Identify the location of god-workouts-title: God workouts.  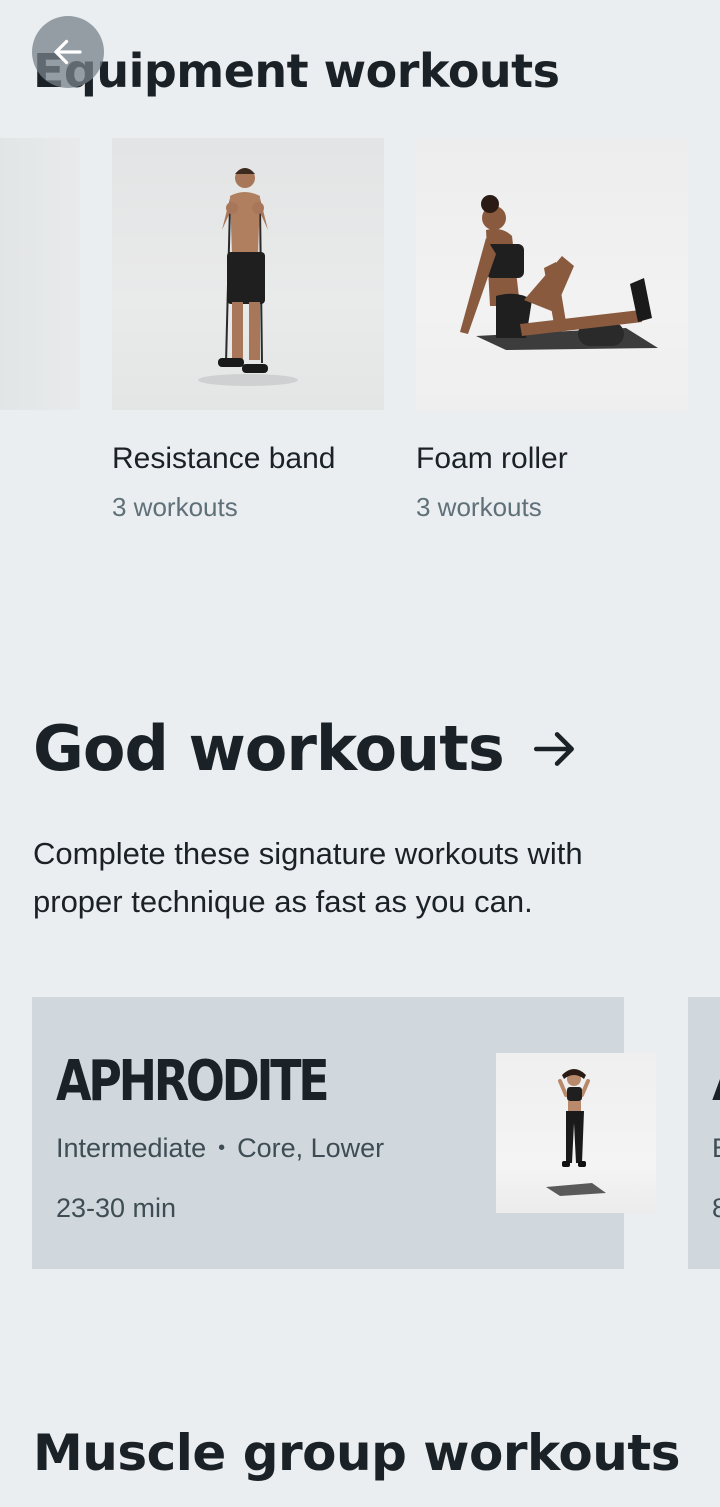
(269, 748).